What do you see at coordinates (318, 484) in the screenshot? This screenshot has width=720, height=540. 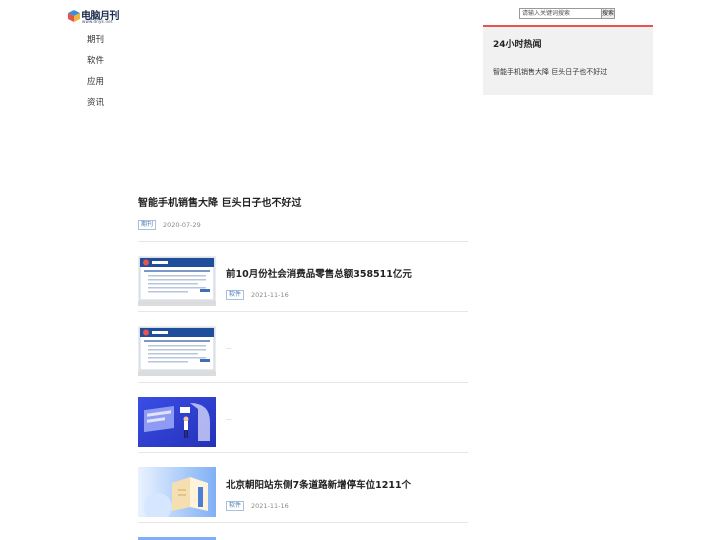 I see `article-title: 北京朝阳站东侧7条道路新增停车位1211个` at bounding box center [318, 484].